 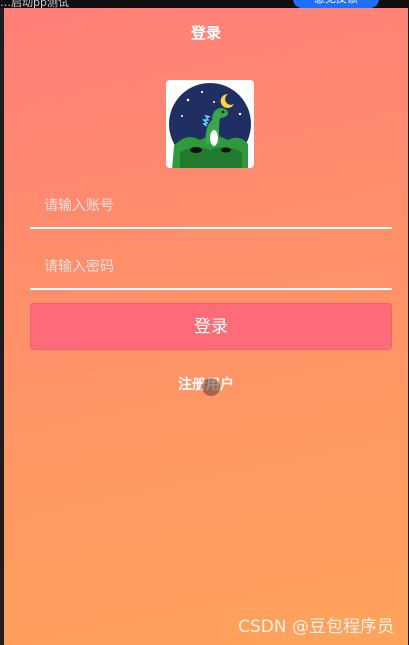 I want to click on page-title: 登录, so click(x=205, y=33).